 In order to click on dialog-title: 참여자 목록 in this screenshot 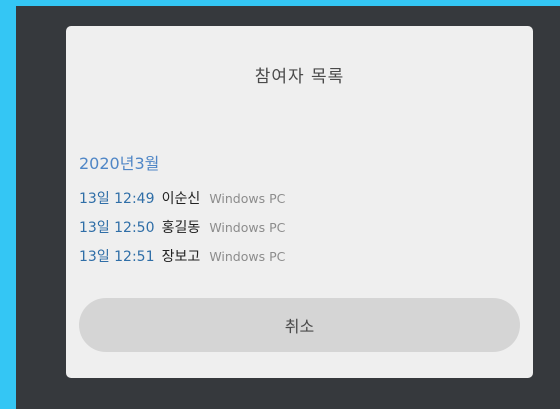, I will do `click(299, 77)`.